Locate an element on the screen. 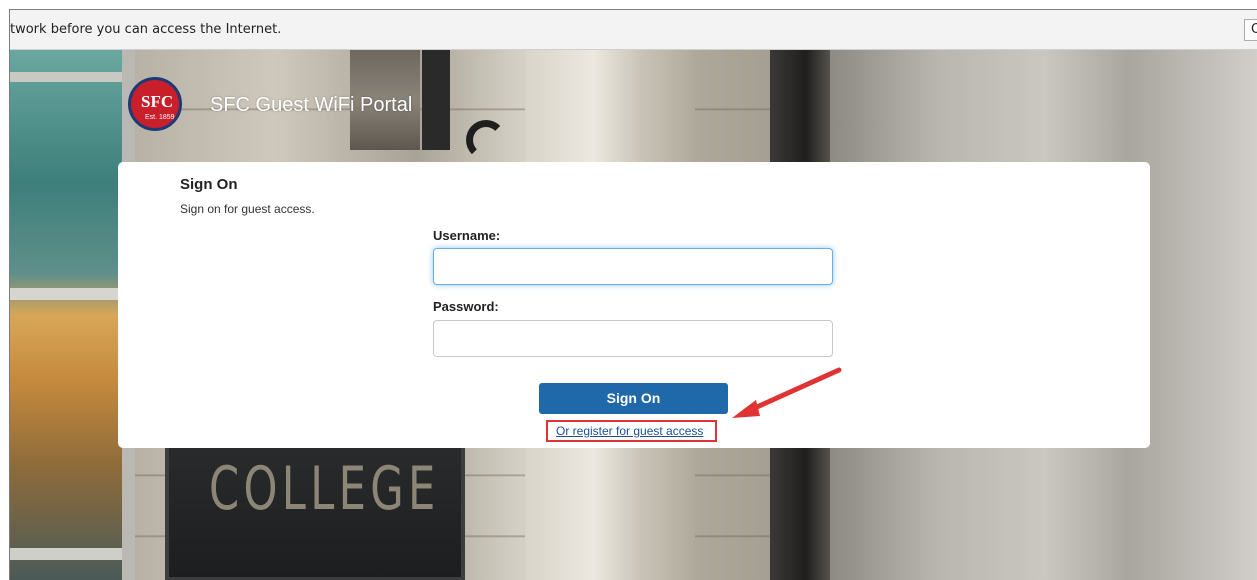 This screenshot has width=1257, height=580. arrow-head is located at coordinates (746, 409).